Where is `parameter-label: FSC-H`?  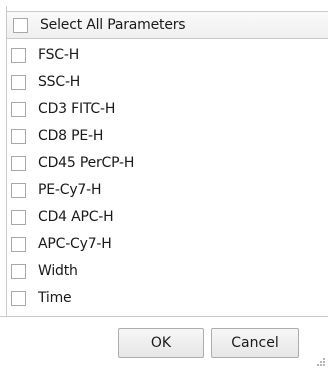
parameter-label: FSC-H is located at coordinates (59, 55).